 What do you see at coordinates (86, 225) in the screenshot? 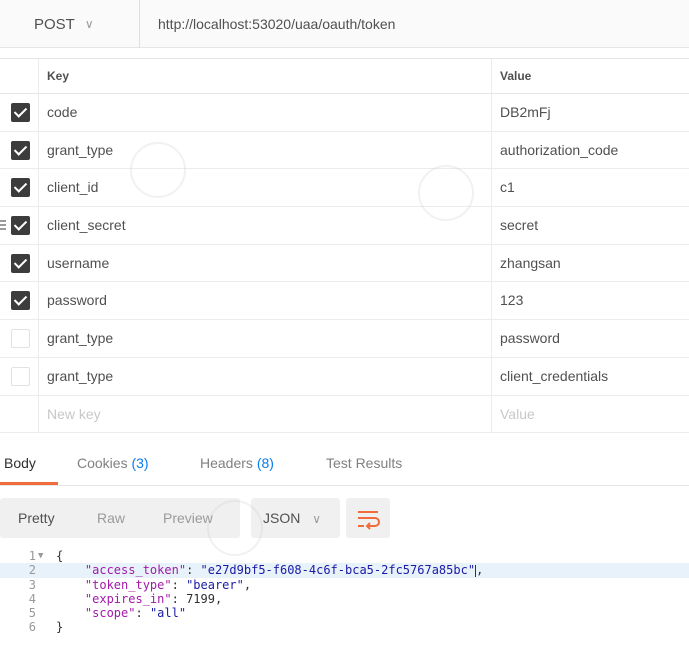
I see `param-key: client_secret` at bounding box center [86, 225].